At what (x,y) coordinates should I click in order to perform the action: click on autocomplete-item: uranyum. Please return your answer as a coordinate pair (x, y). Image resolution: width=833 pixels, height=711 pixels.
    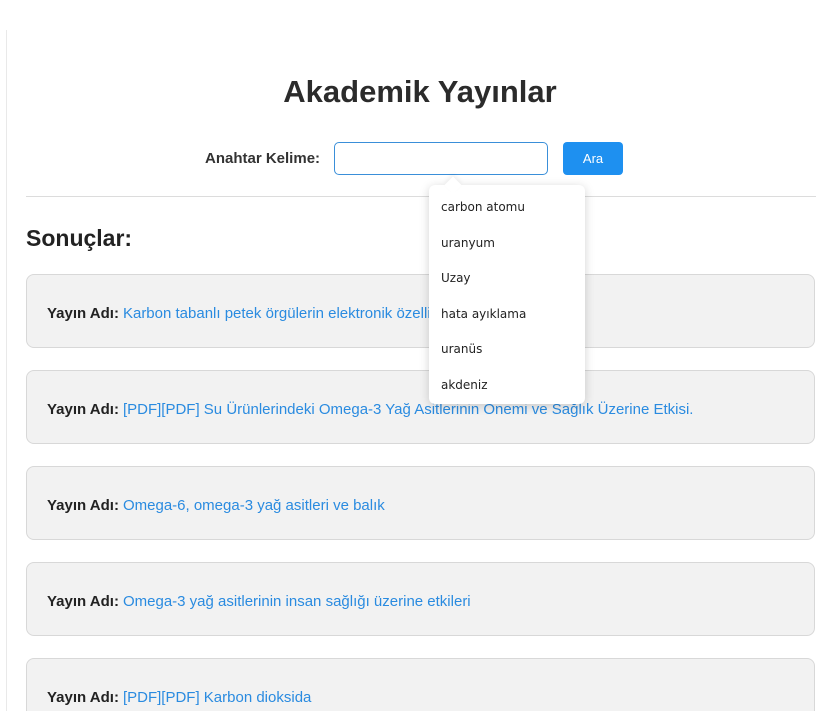
    Looking at the image, I should click on (507, 244).